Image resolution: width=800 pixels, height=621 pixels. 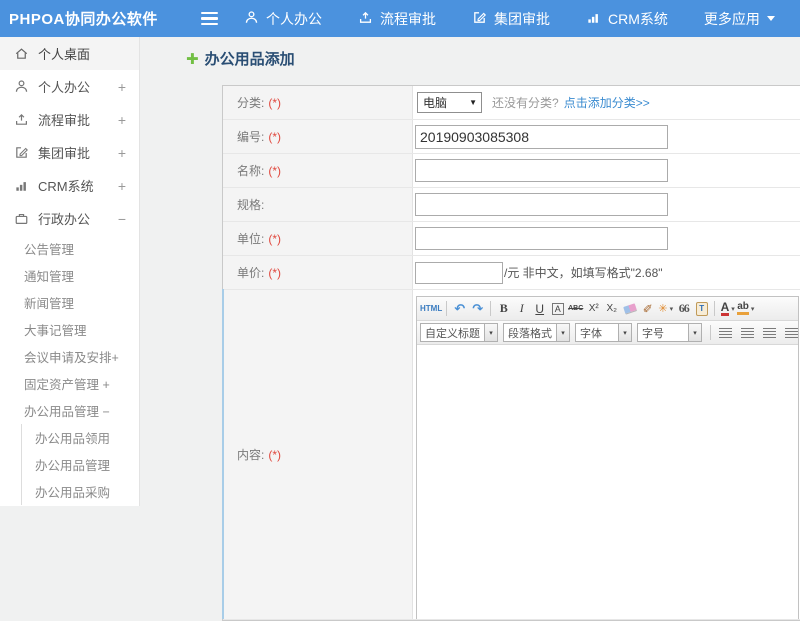 I want to click on form-row-spec: 规格:, so click(x=511, y=205).